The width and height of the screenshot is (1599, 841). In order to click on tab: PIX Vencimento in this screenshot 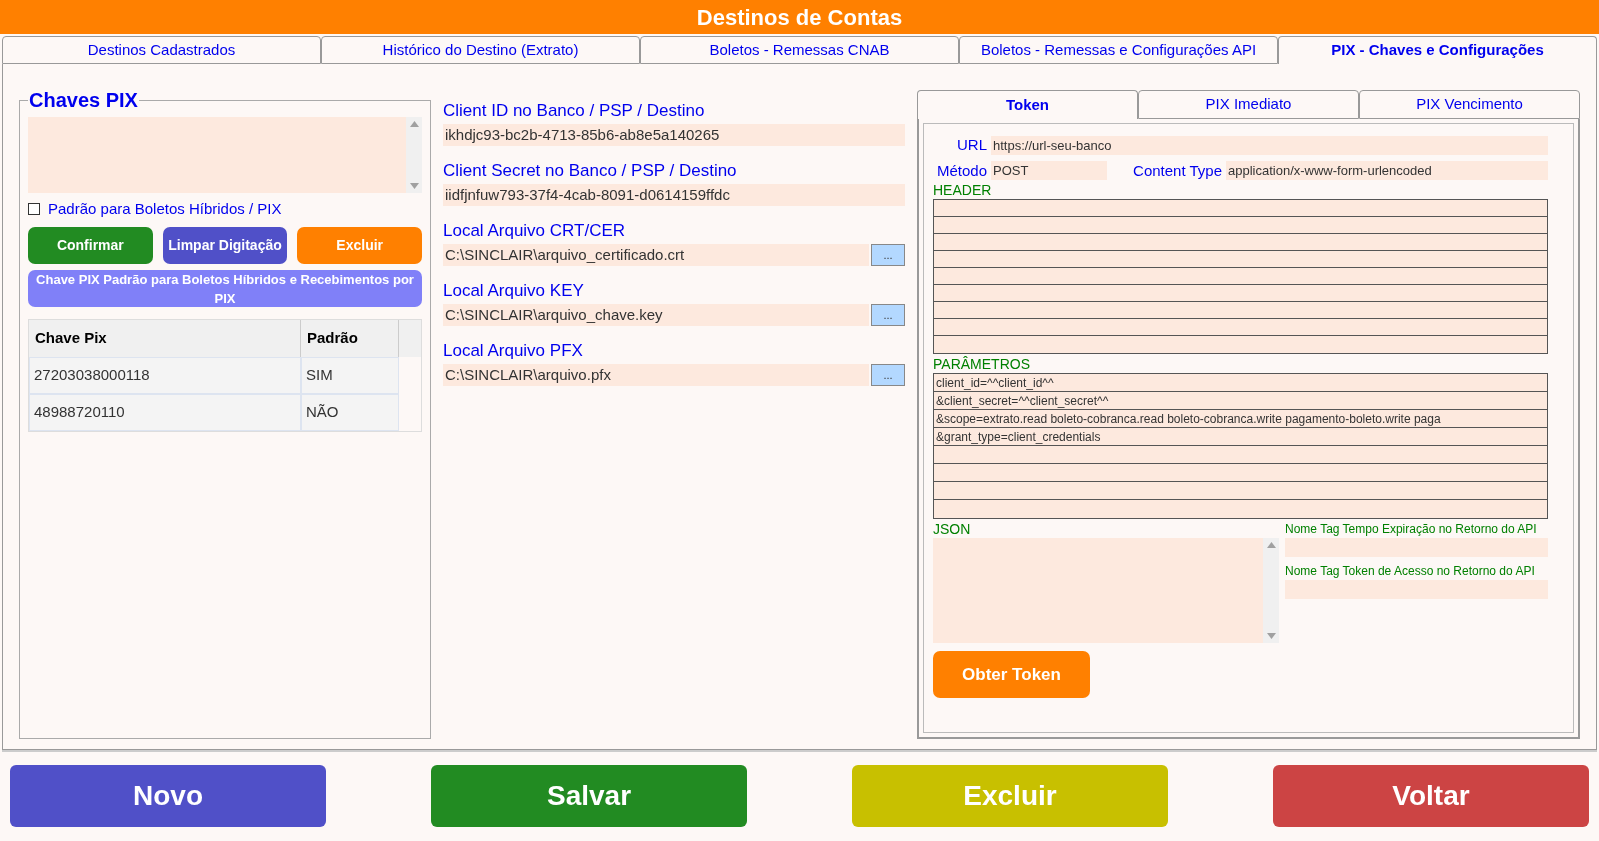, I will do `click(1469, 104)`.